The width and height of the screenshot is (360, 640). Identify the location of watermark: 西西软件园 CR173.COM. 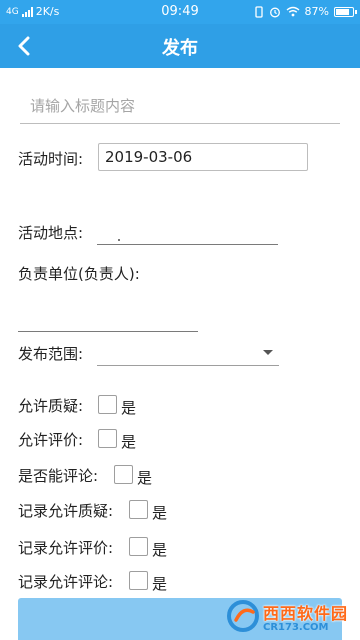
(287, 616).